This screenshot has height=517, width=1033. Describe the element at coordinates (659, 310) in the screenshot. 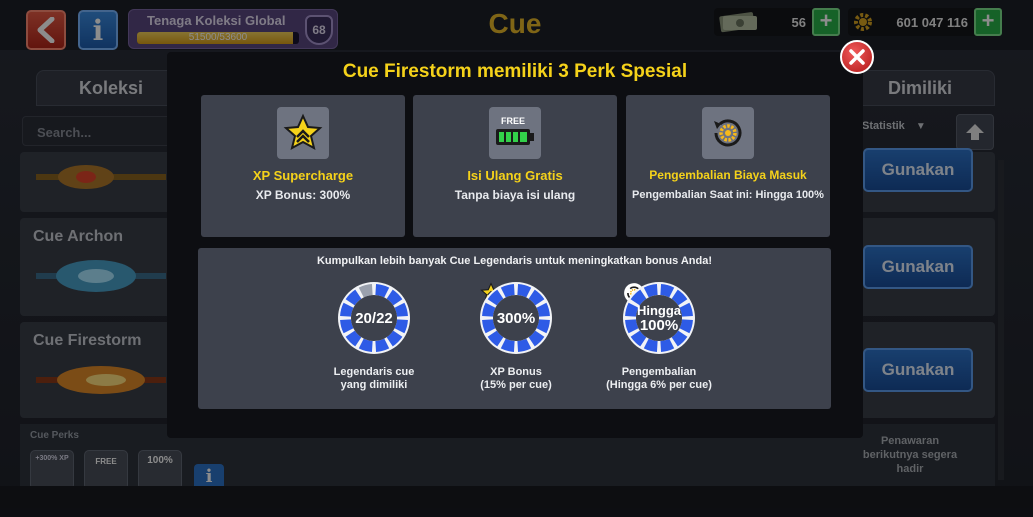

I see `stat-value-prefix: Hingga` at that location.